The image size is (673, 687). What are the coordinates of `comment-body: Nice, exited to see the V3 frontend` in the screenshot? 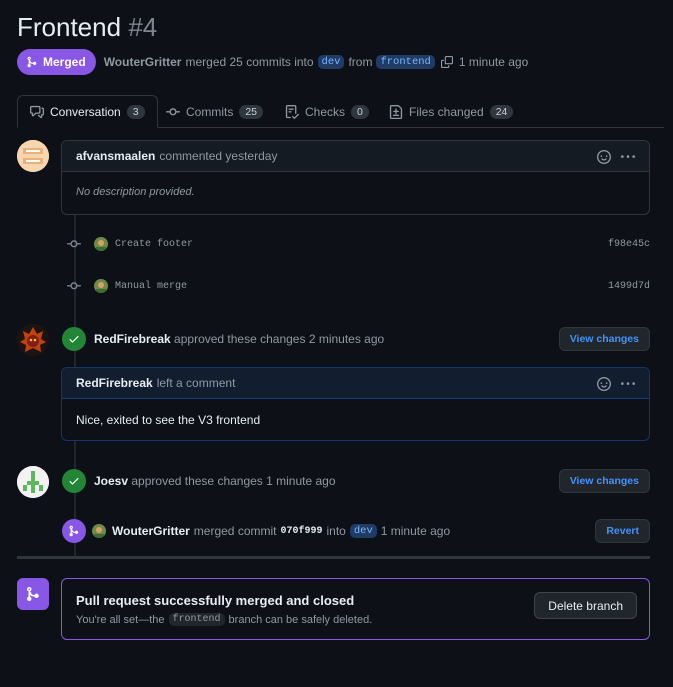 It's located at (168, 420).